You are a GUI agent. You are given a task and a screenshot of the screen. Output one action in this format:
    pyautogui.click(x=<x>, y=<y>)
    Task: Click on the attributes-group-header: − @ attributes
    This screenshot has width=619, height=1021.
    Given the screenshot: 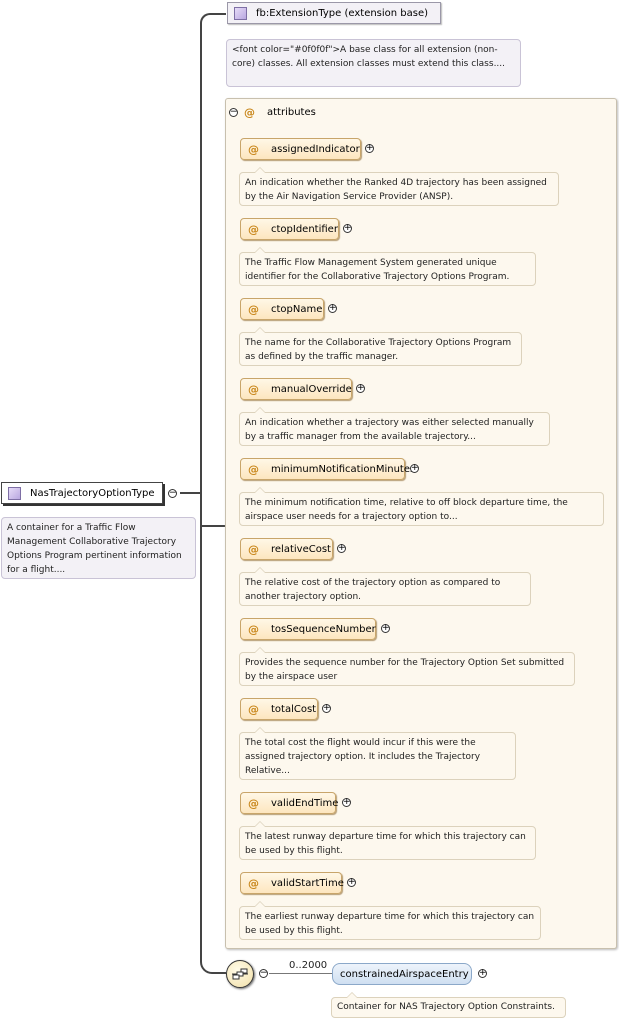 What is the action you would take?
    pyautogui.click(x=272, y=112)
    